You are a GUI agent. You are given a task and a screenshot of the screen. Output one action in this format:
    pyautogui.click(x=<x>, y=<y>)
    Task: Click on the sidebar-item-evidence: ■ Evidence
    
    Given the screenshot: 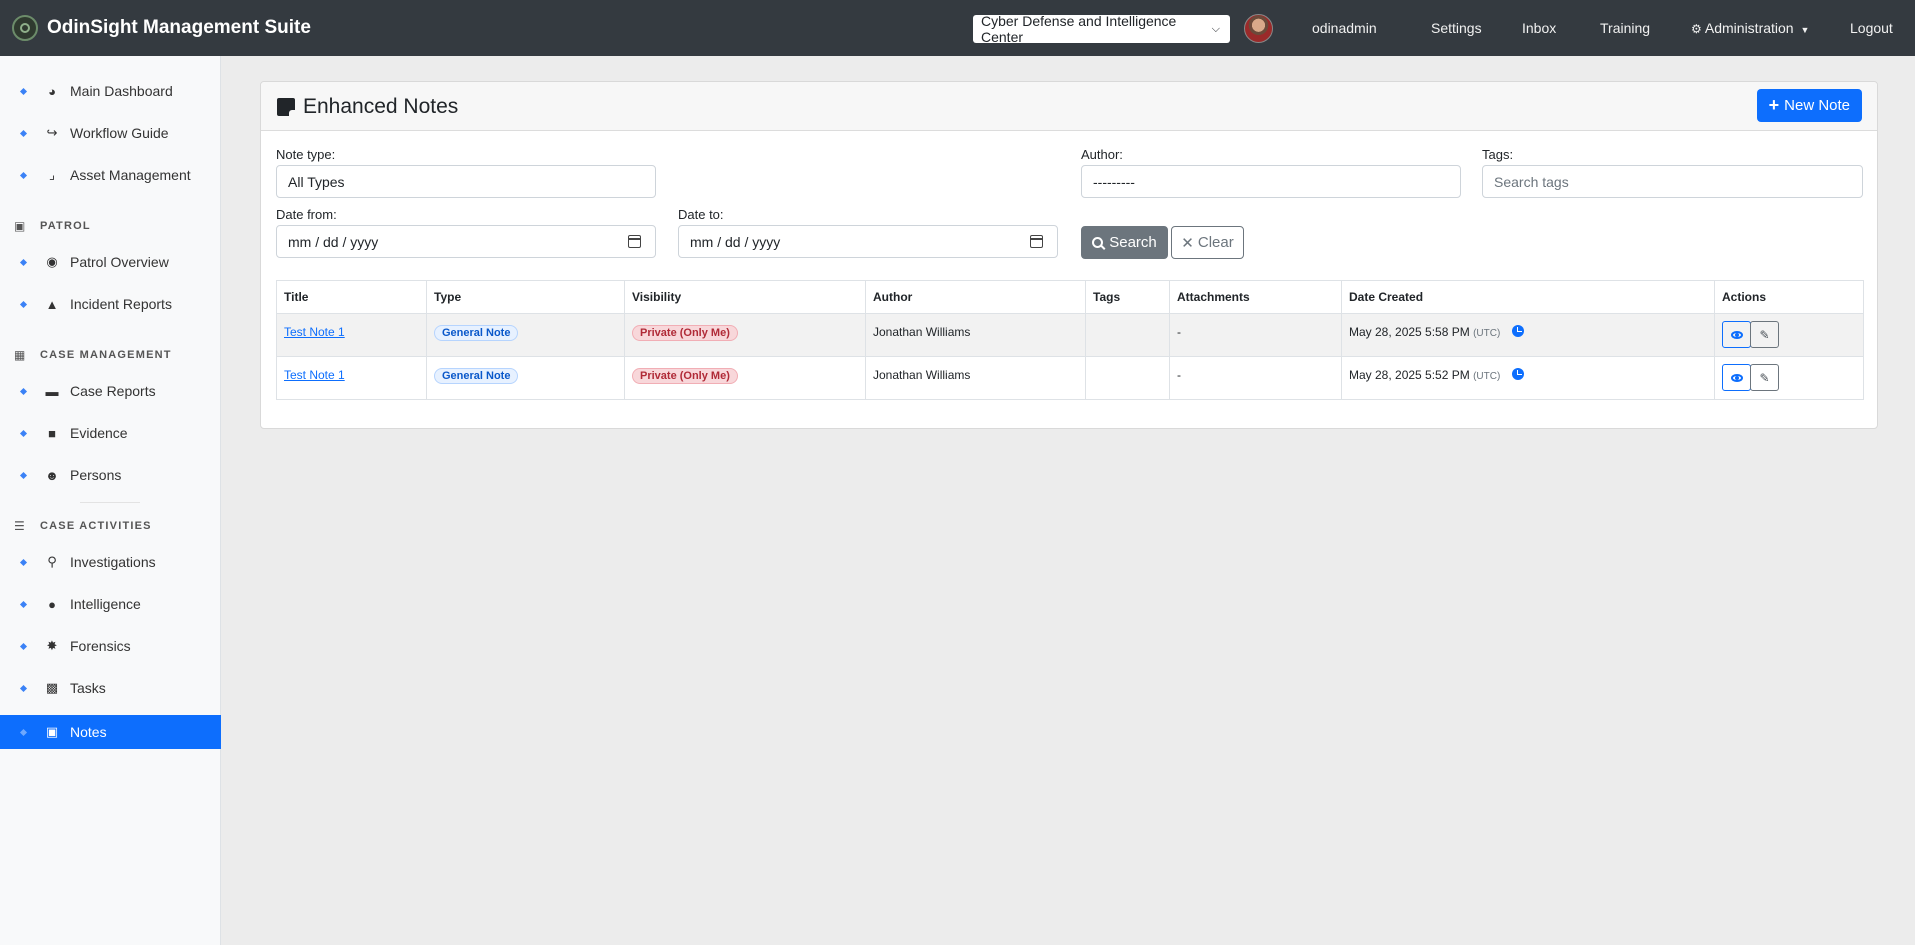 What is the action you would take?
    pyautogui.click(x=110, y=433)
    